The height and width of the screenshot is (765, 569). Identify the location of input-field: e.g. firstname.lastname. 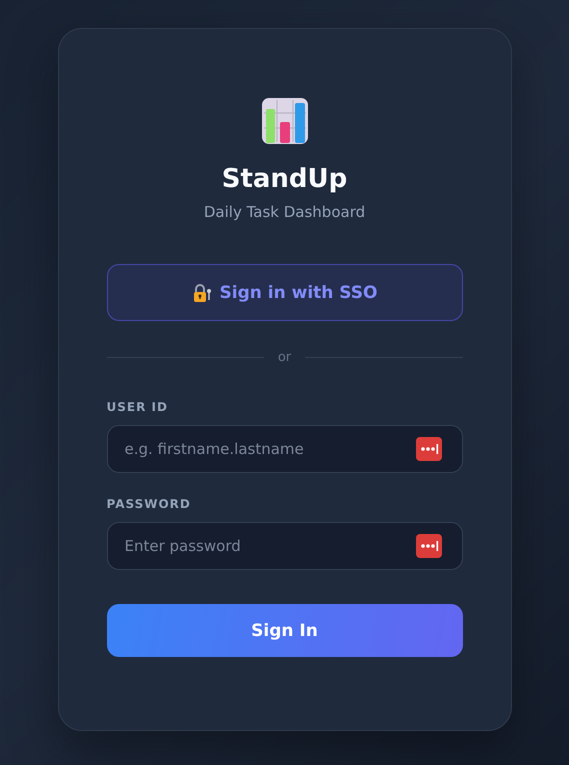
(284, 449).